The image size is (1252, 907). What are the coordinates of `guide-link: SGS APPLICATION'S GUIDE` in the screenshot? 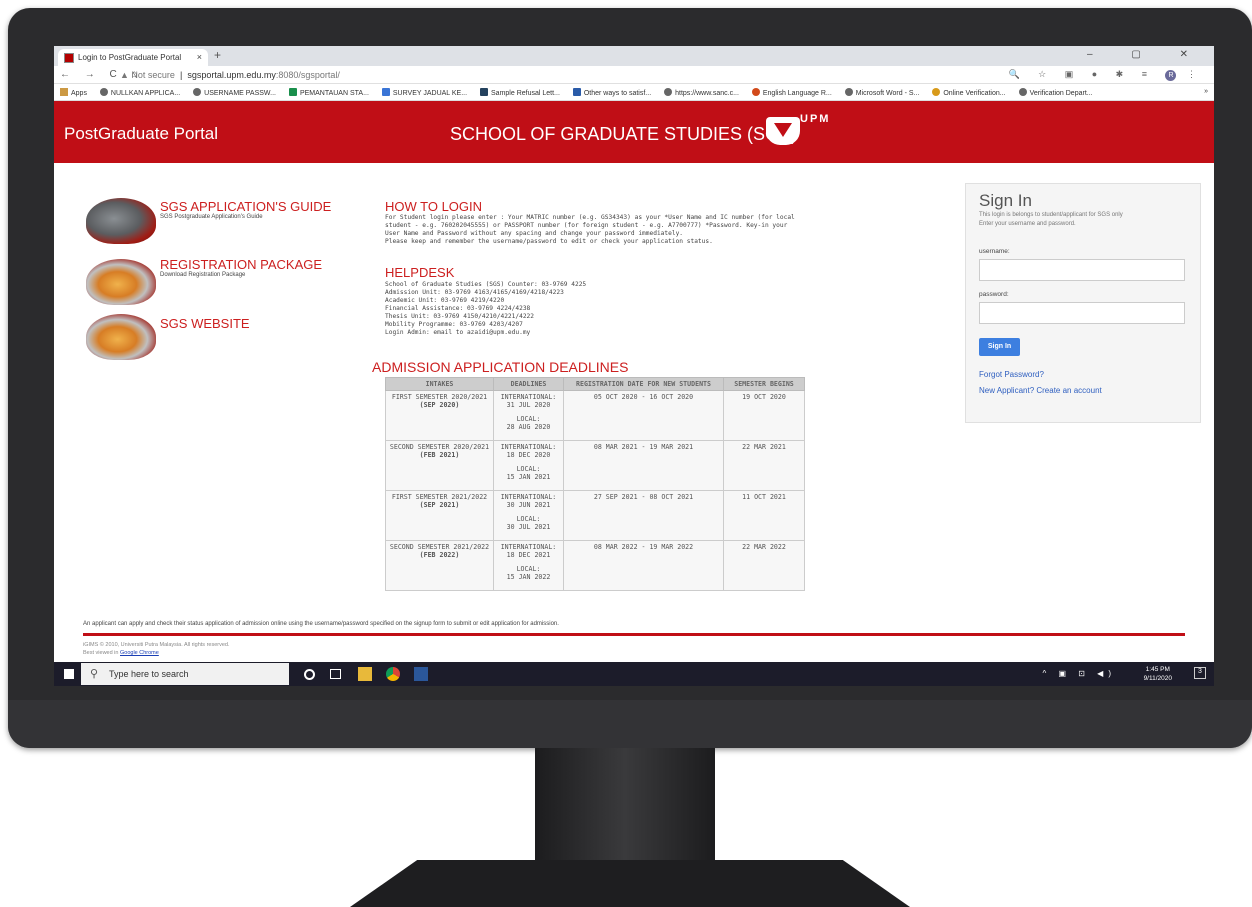 It's located at (245, 206).